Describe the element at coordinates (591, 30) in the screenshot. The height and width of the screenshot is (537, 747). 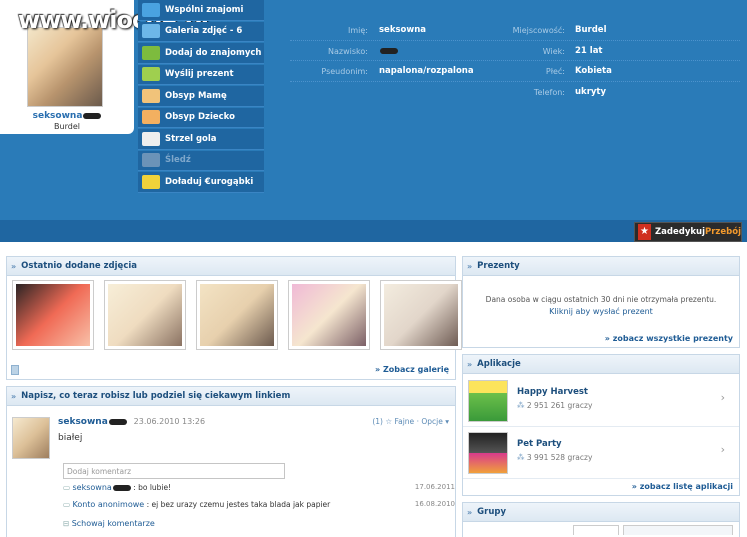
I see `city-value: Burdel` at that location.